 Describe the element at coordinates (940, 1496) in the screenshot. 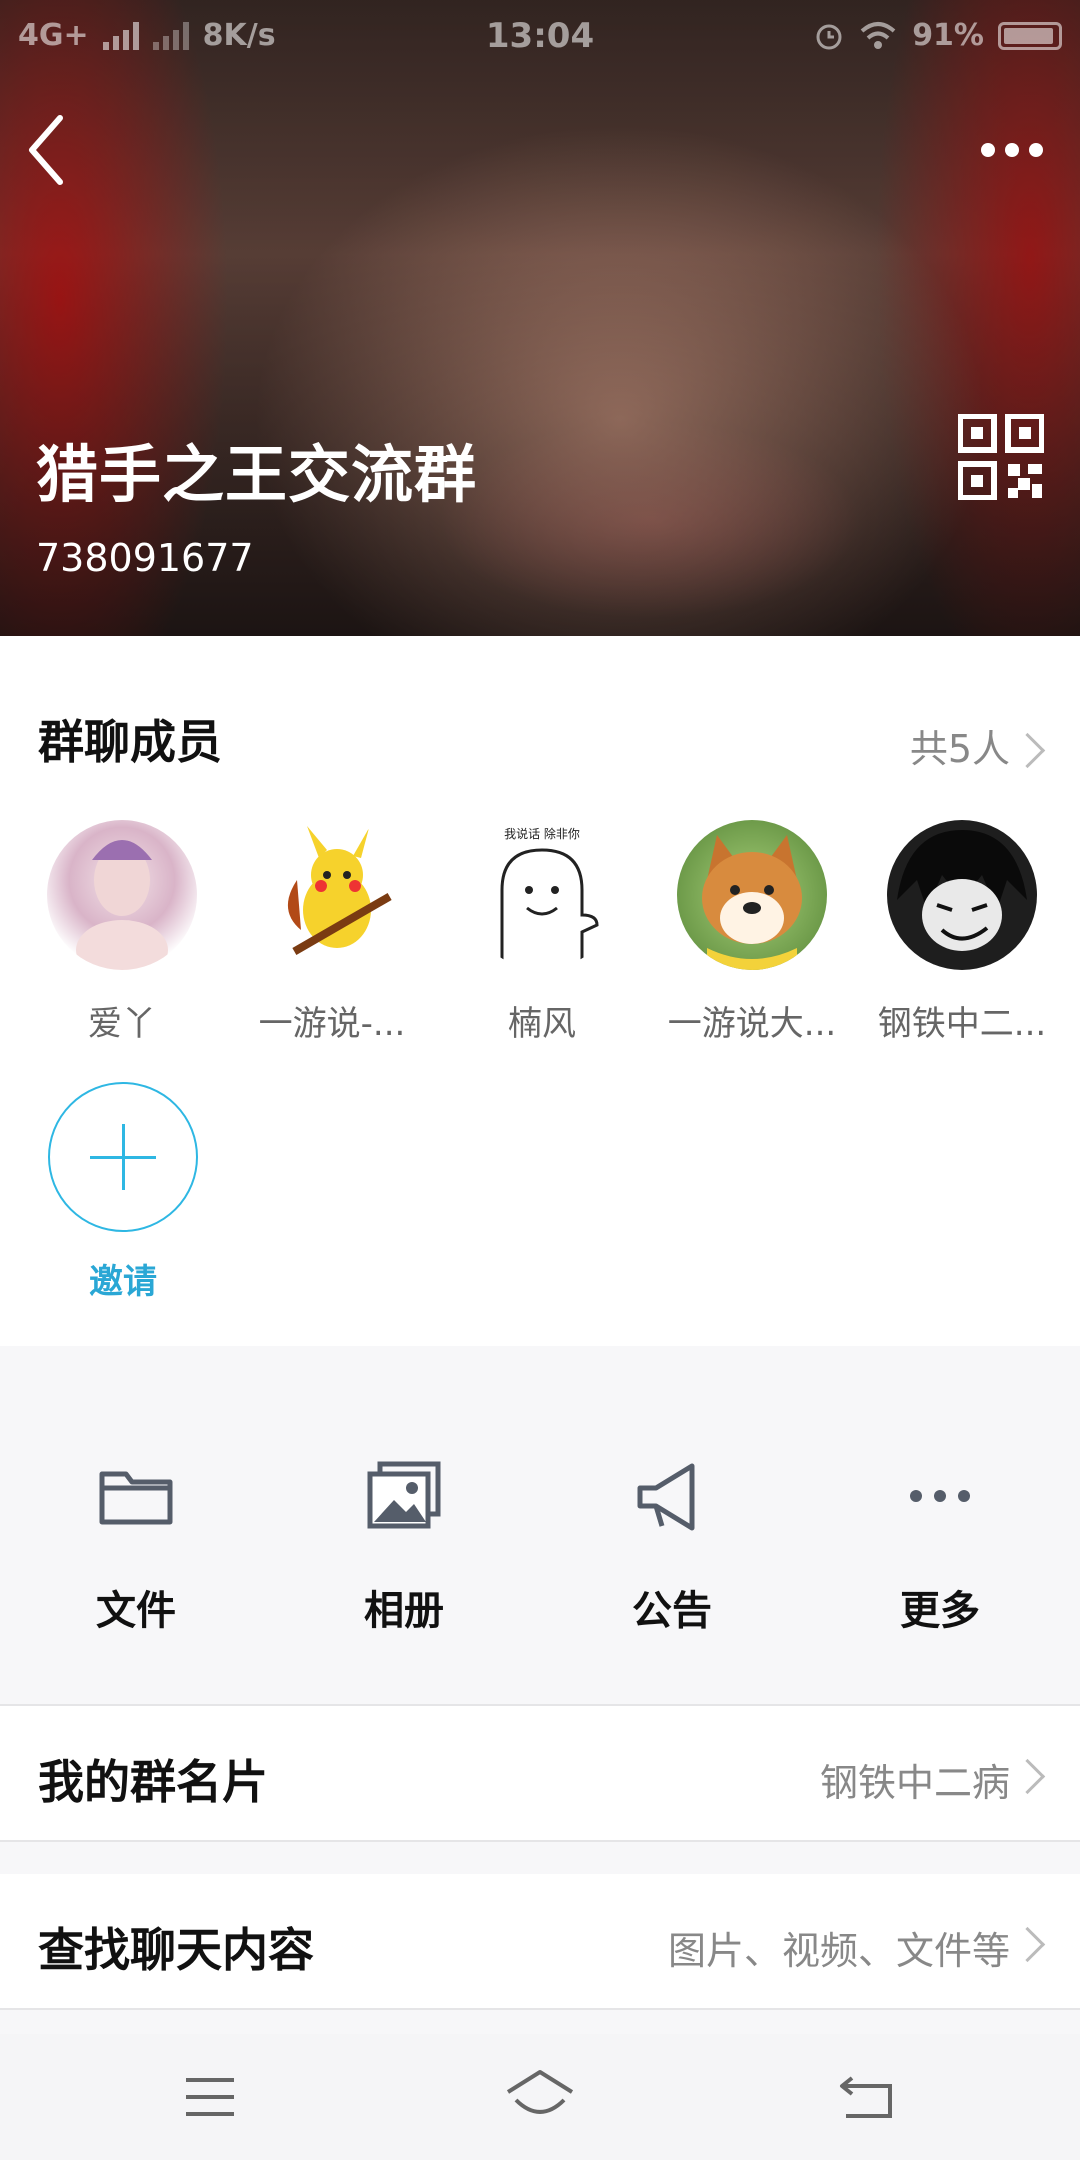

I see `more-dots-icon` at that location.